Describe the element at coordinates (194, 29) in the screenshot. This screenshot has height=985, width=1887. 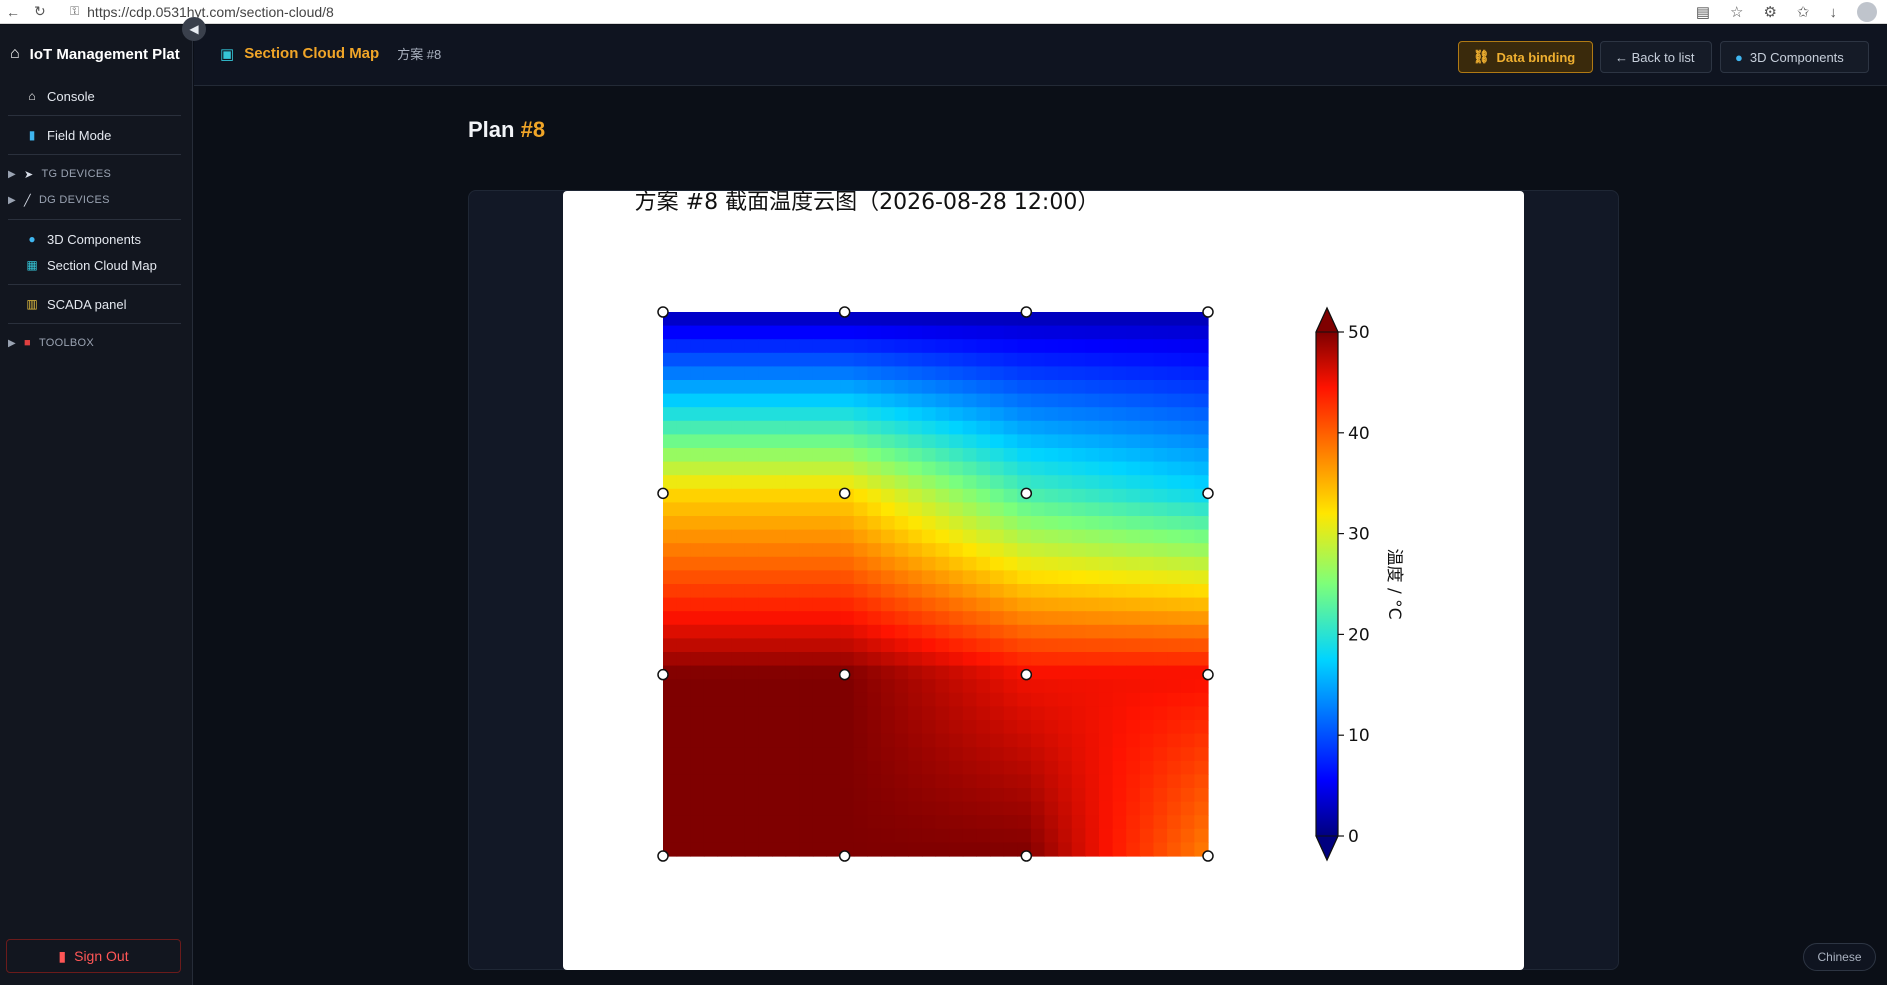
I see `sidebar-collapse-button: ◀` at that location.